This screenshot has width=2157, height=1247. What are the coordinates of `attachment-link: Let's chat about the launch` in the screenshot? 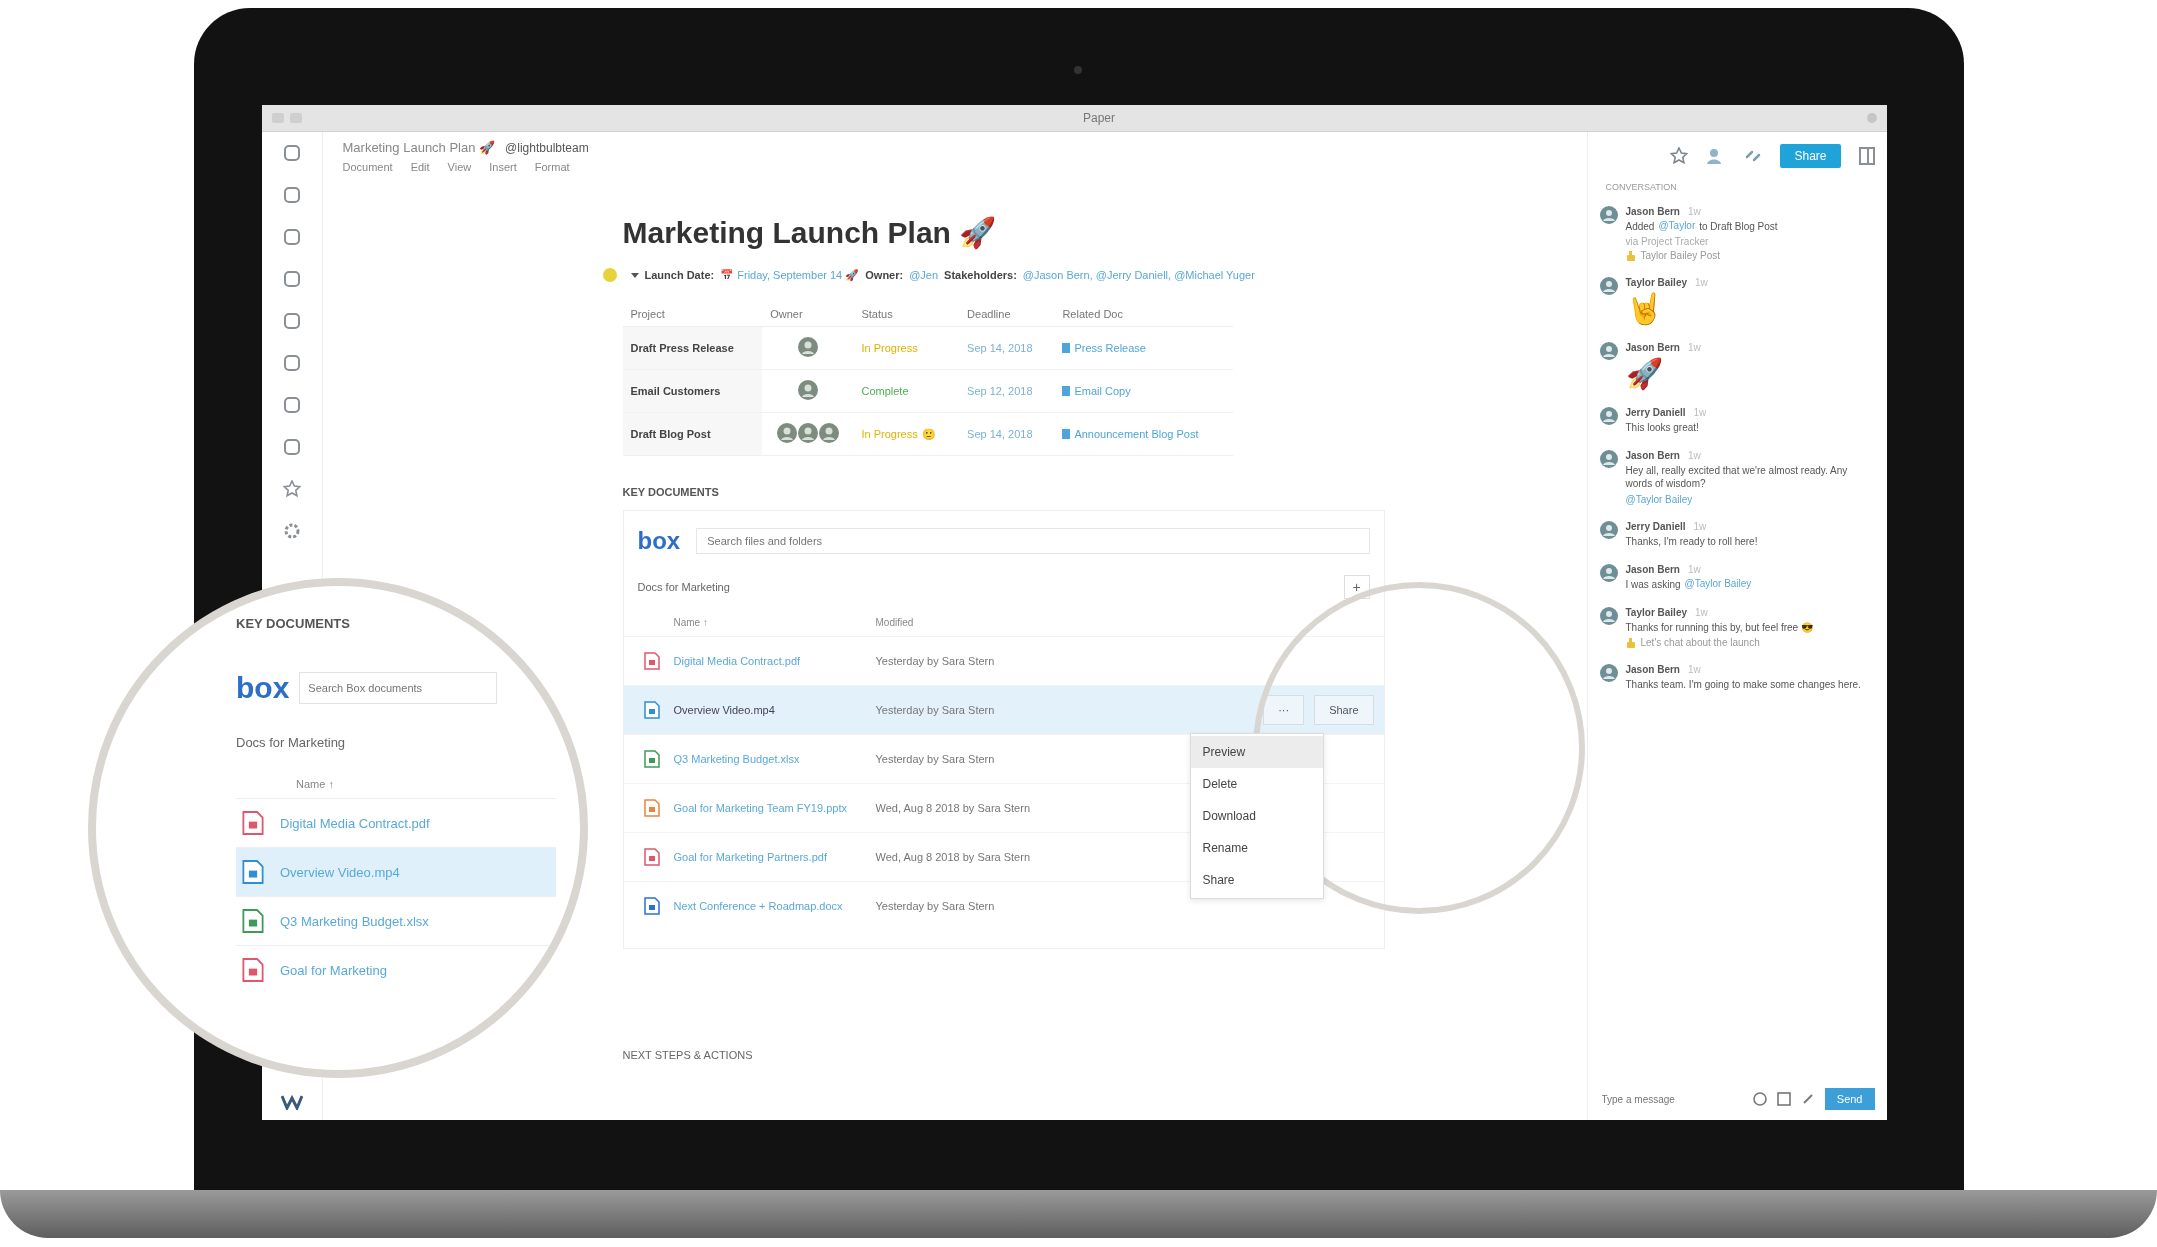 It's located at (1700, 642).